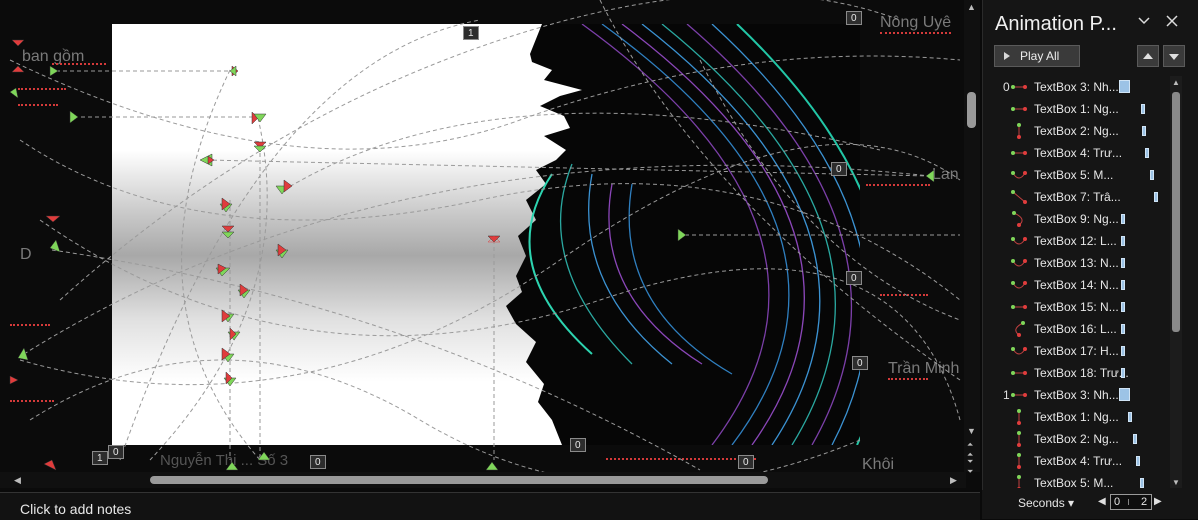  What do you see at coordinates (1158, 501) in the screenshot?
I see `timeline-right-icon: ▶` at bounding box center [1158, 501].